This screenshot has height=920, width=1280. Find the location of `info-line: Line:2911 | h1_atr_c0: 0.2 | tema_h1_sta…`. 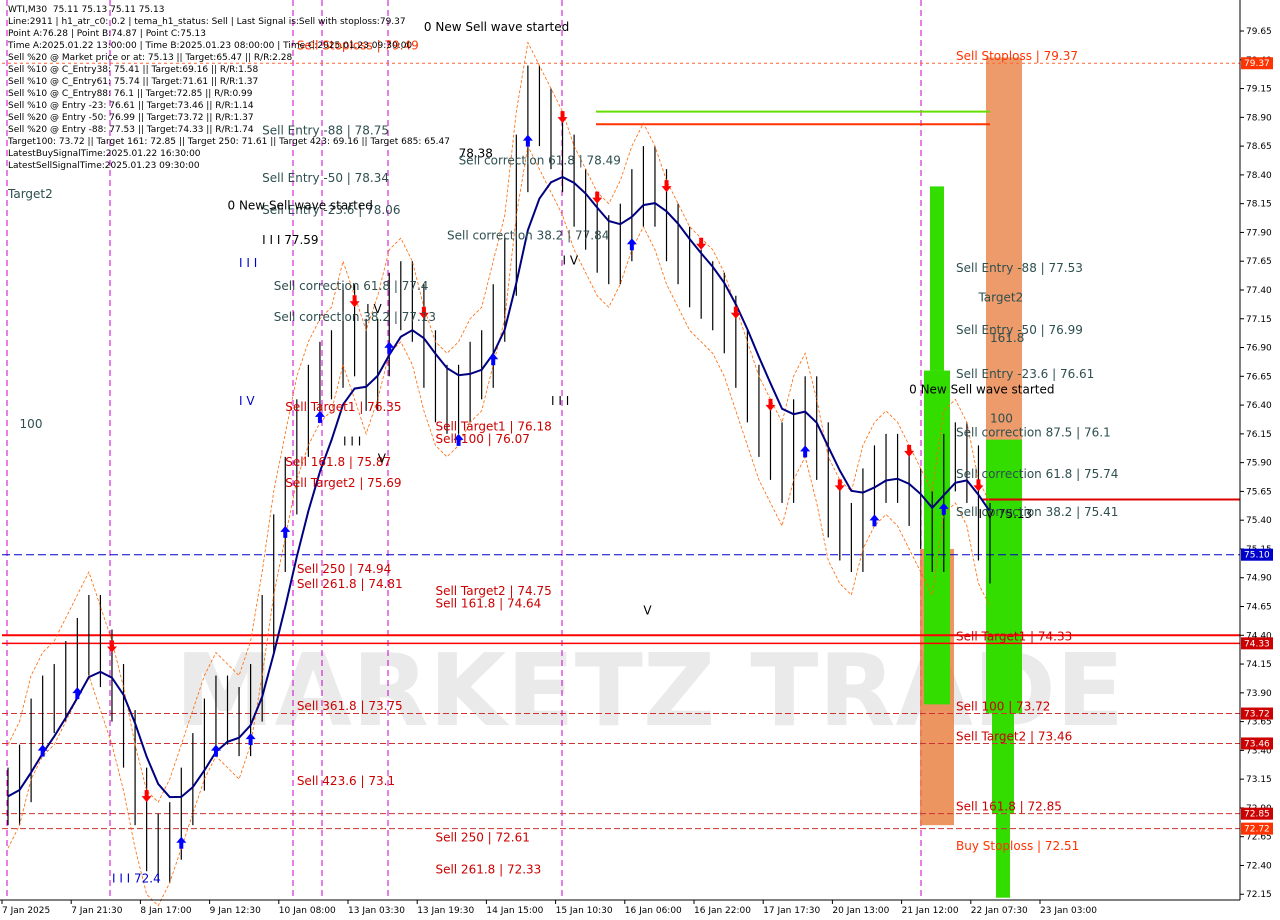

info-line: Line:2911 | h1_atr_c0: 0.2 | tema_h1_sta… is located at coordinates (207, 22).